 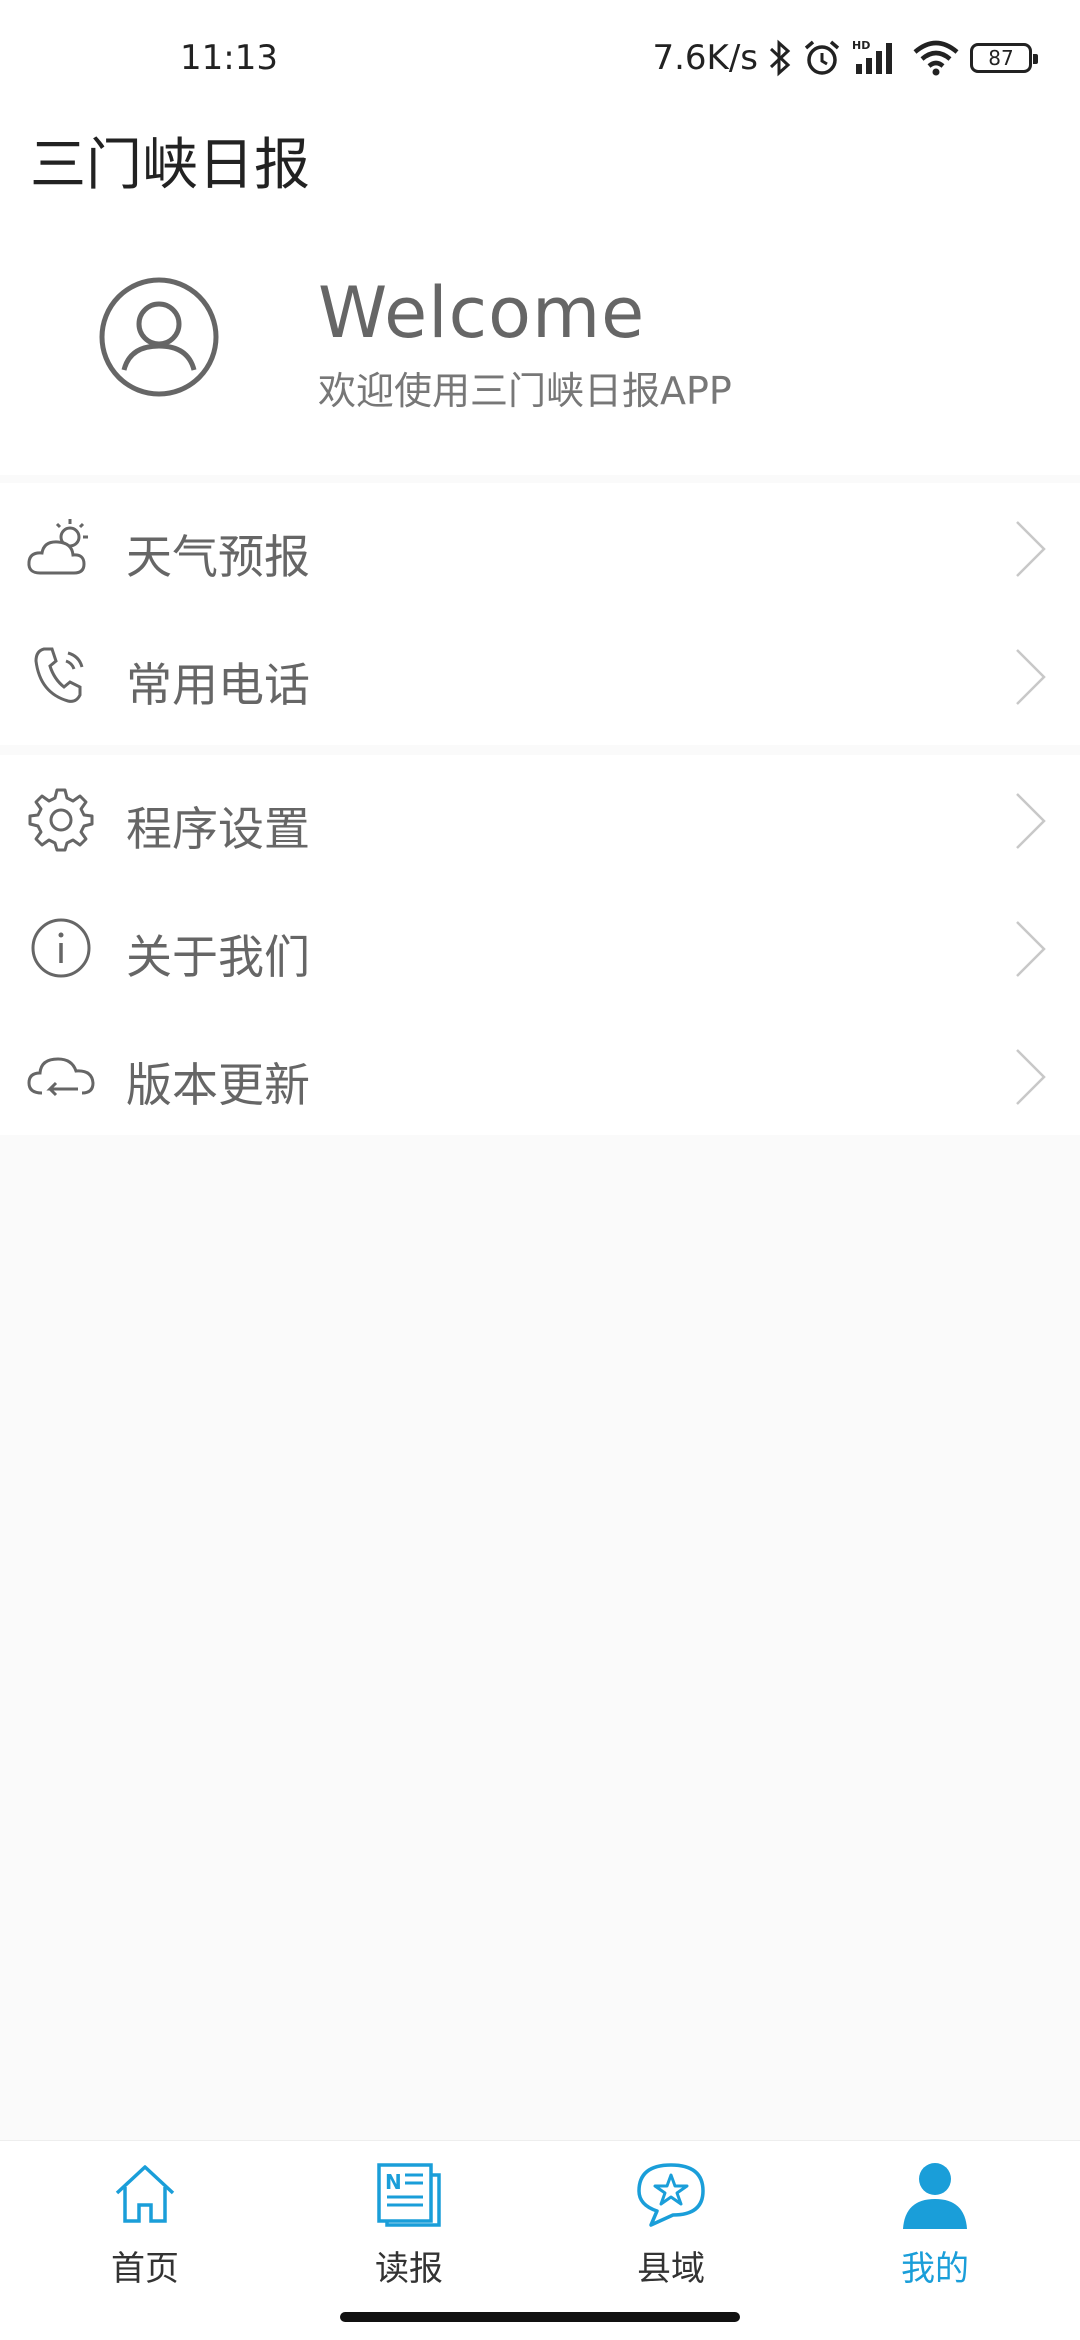 I want to click on welcome-title: Welcome, so click(x=482, y=313).